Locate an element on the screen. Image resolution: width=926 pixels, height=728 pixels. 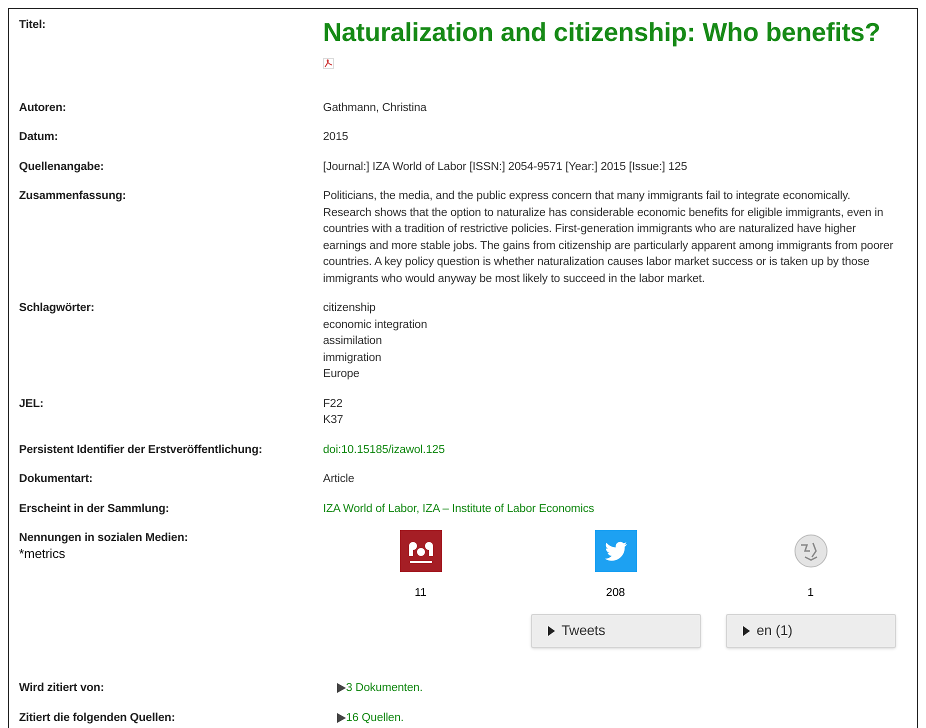
mention-count: 1 is located at coordinates (810, 593).